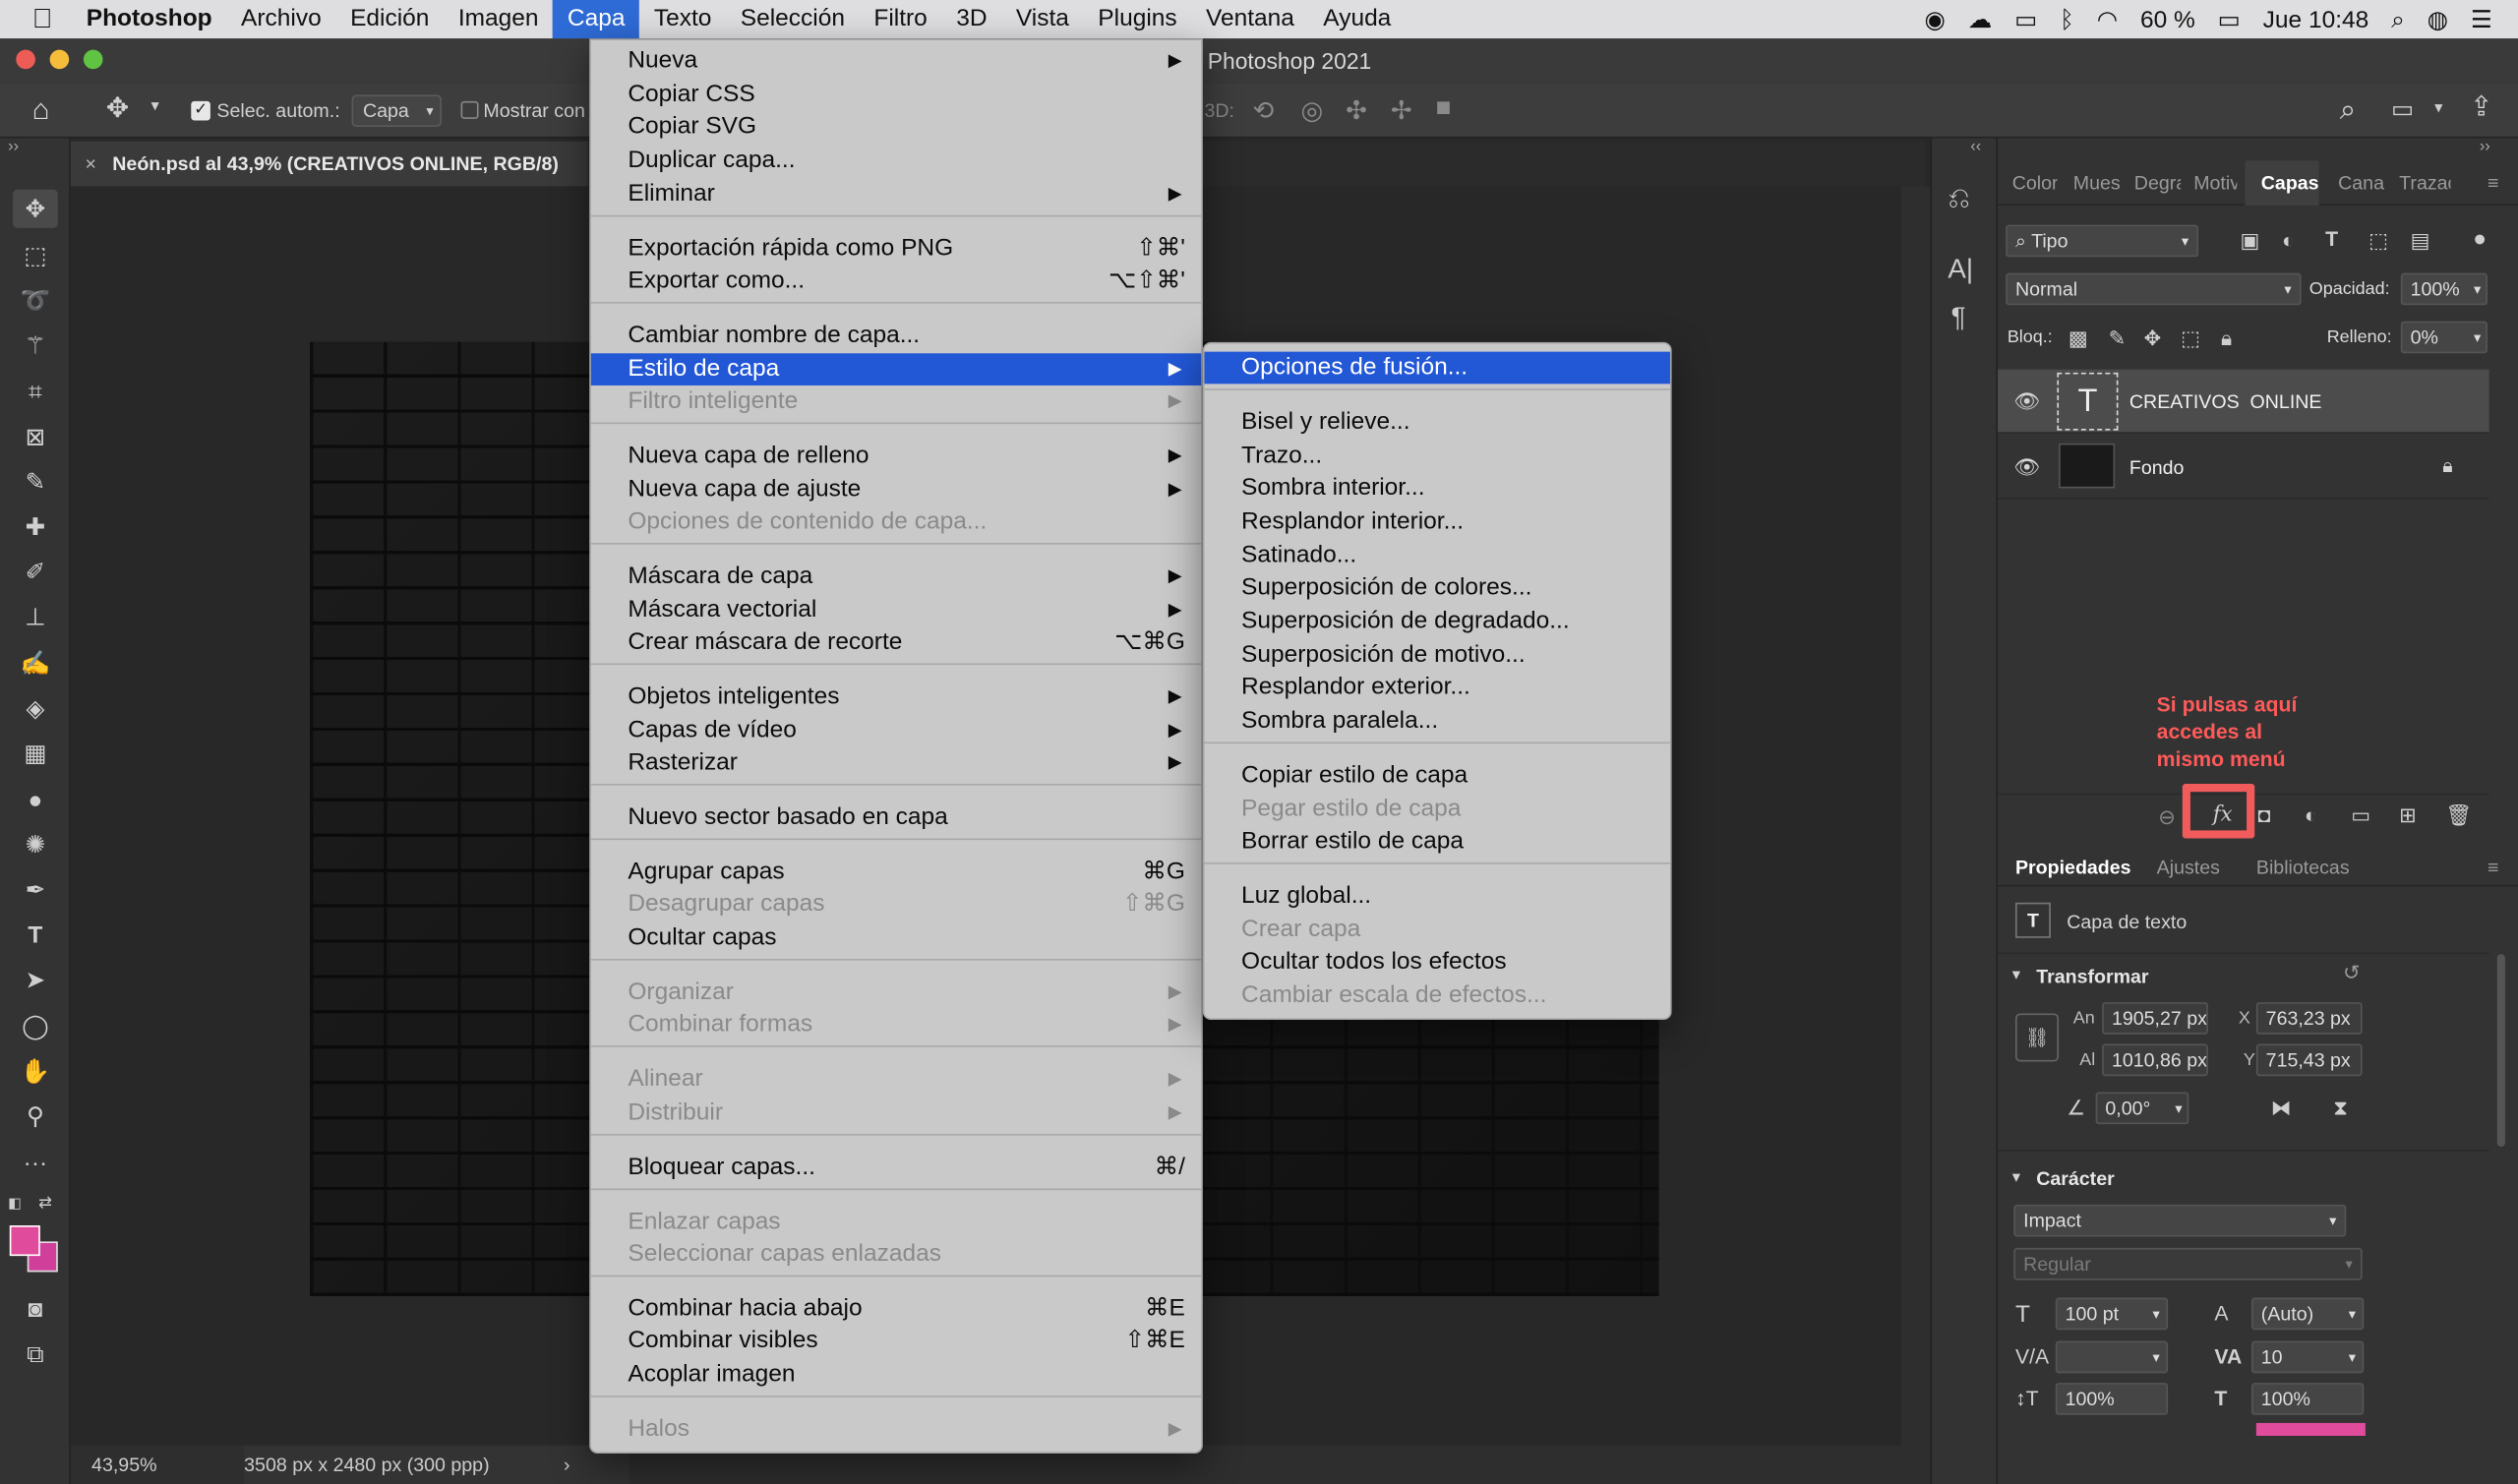 The image size is (2518, 1484). I want to click on history-panel-icon: ⎌, so click(1958, 199).